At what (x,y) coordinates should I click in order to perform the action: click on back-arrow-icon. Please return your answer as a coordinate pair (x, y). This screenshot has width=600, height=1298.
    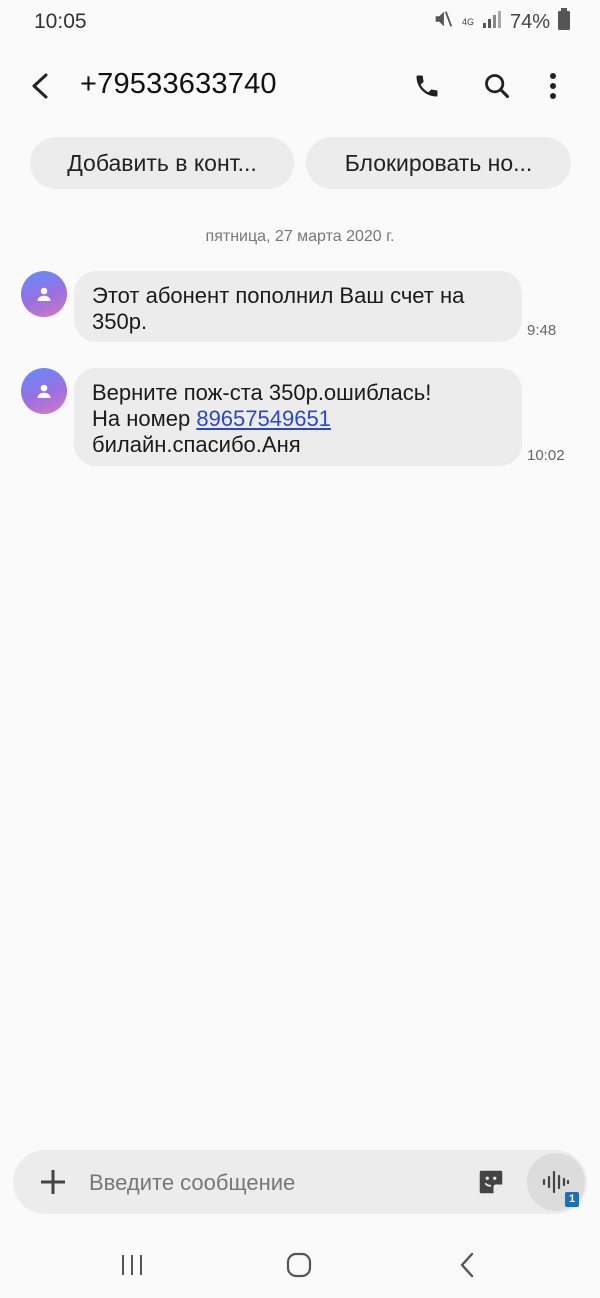
    Looking at the image, I should click on (40, 86).